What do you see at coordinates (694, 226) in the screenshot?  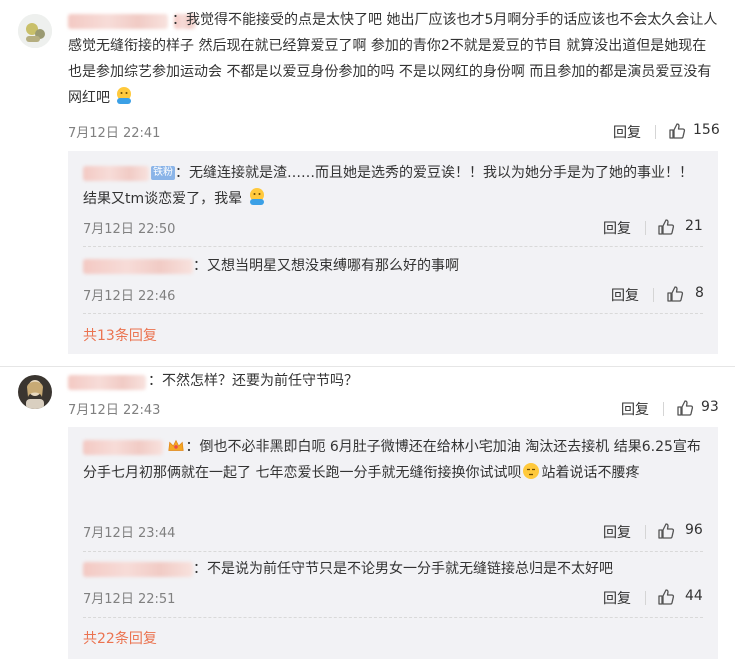 I see `like-count: 21` at bounding box center [694, 226].